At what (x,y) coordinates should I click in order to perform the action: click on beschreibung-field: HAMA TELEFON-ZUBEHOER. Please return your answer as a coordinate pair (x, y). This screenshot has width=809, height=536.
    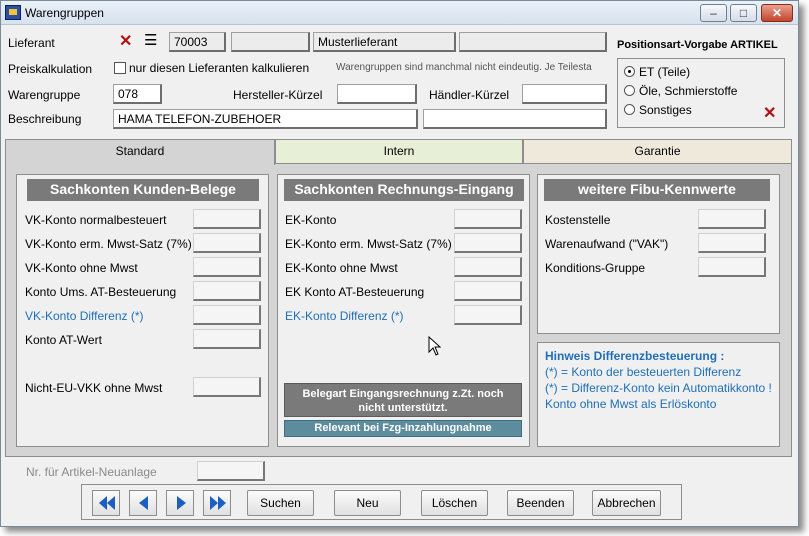
    Looking at the image, I should click on (265, 119).